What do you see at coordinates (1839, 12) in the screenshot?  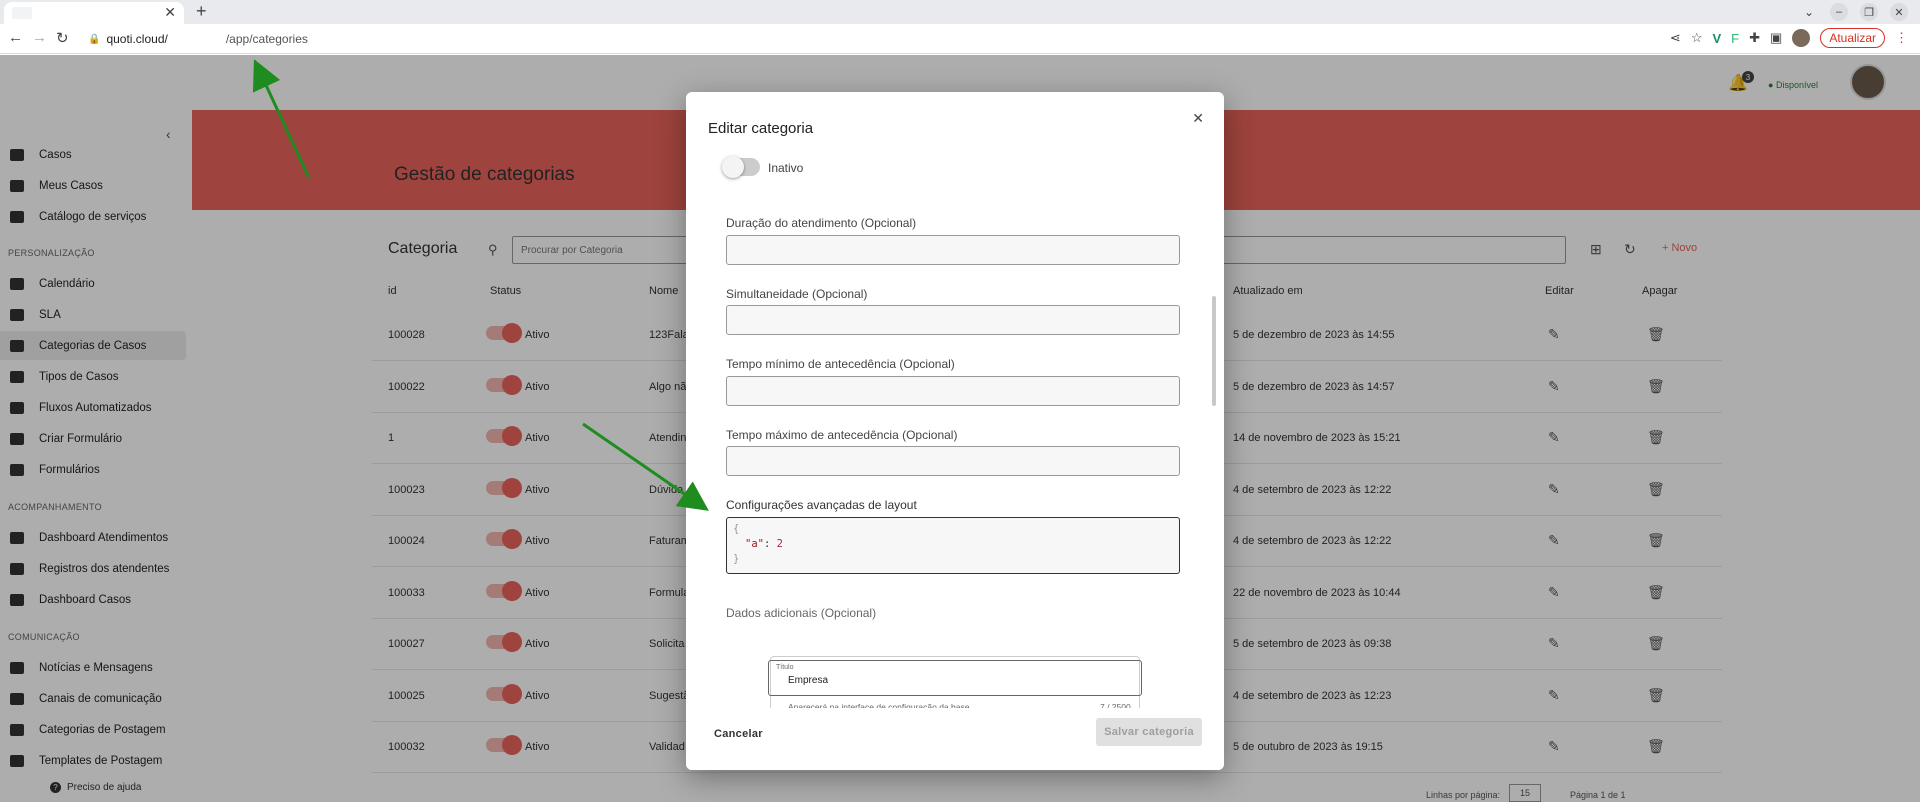 I see `minimize-icon: –` at bounding box center [1839, 12].